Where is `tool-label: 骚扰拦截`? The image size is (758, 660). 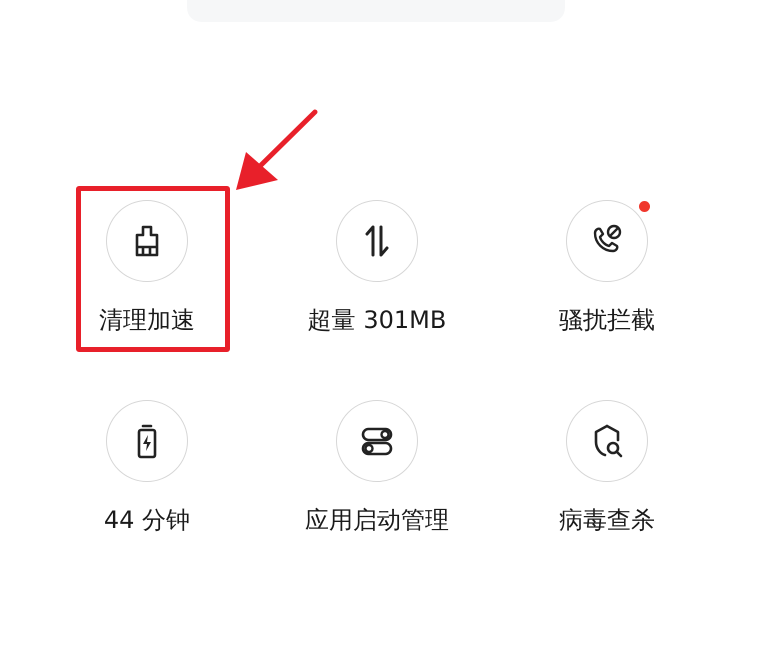
tool-label: 骚扰拦截 is located at coordinates (607, 320).